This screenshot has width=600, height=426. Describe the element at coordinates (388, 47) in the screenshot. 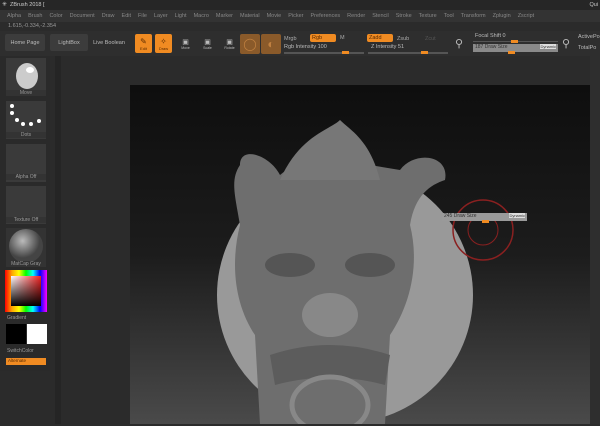

I see `z-intensity-label: Z Intensity 51` at that location.